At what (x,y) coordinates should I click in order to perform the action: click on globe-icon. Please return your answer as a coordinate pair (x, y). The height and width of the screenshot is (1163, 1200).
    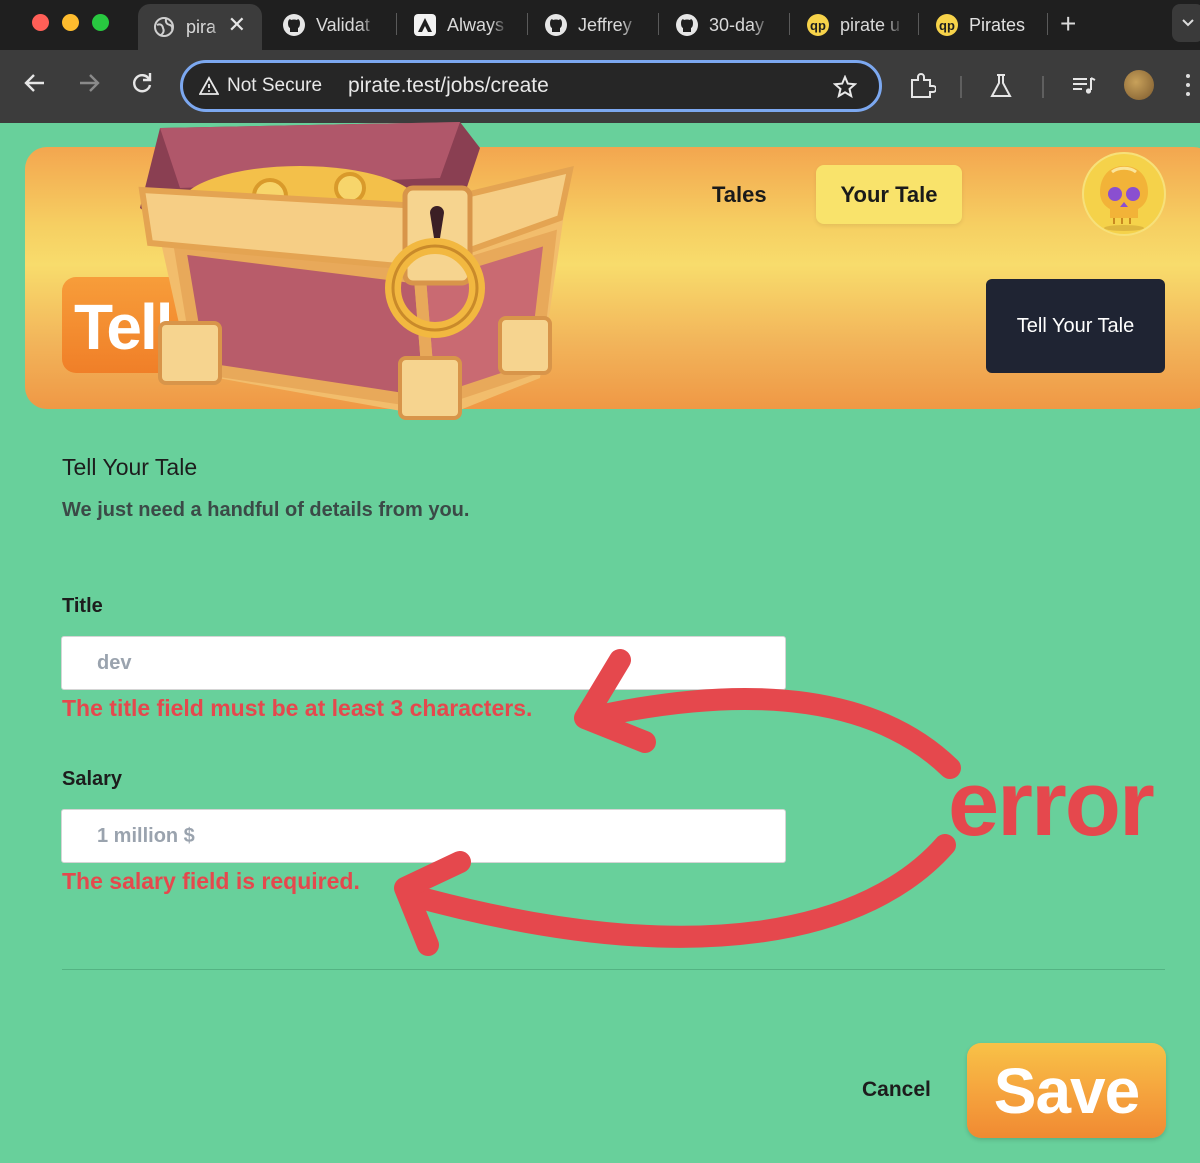
    Looking at the image, I should click on (164, 27).